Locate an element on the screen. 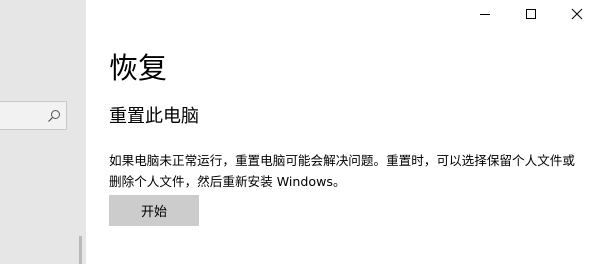 The image size is (600, 264). window-controls is located at coordinates (531, 14).